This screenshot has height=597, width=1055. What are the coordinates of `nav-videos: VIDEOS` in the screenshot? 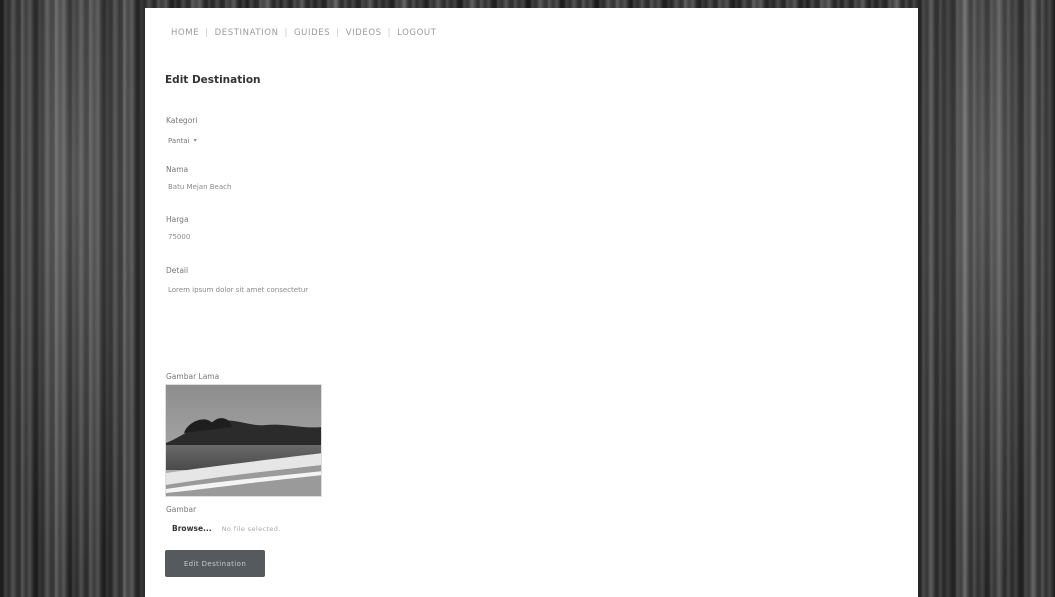 It's located at (364, 33).